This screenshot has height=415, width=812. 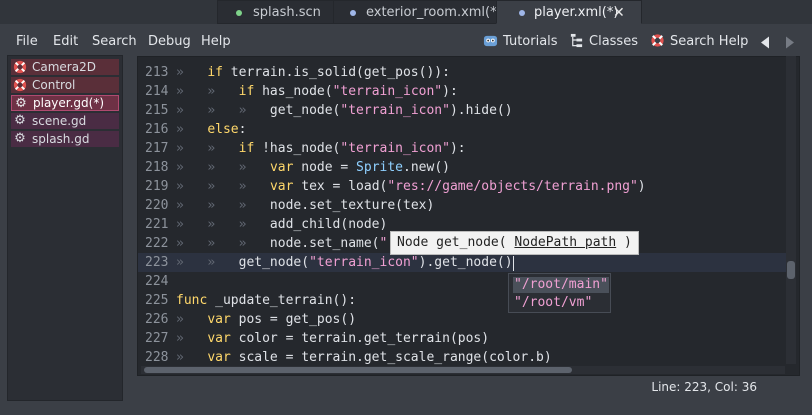 I want to click on line-number: 218, so click(x=157, y=167).